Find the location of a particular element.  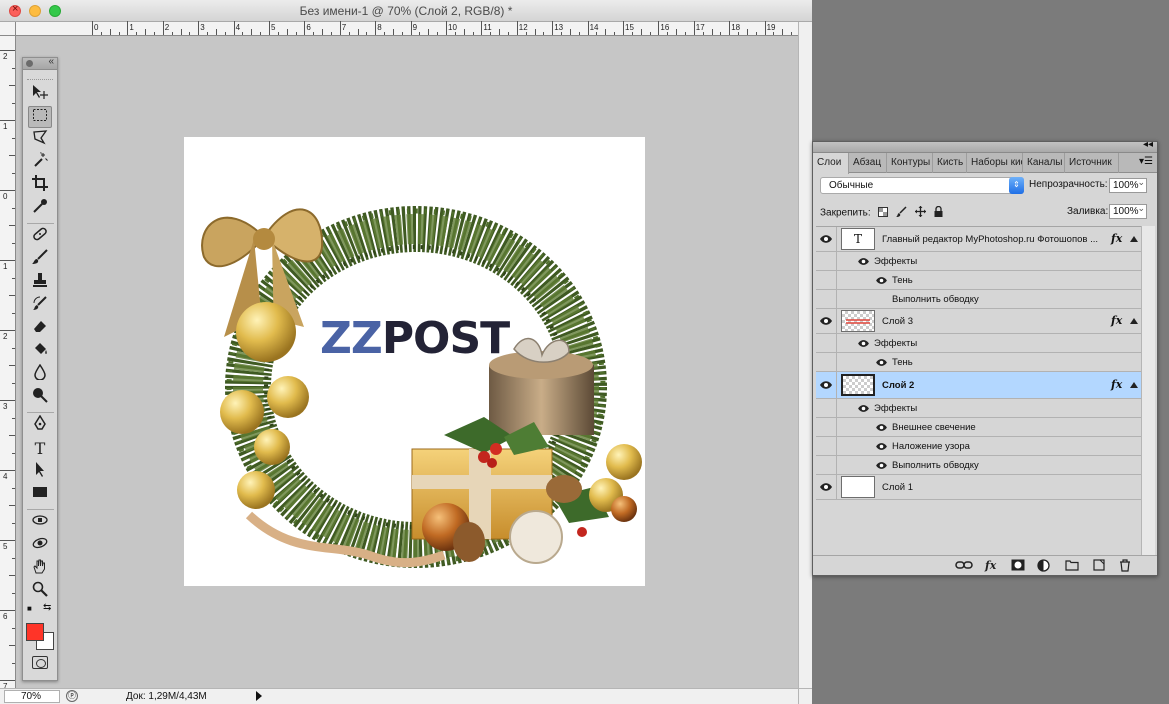

magic-wand-tool-icon is located at coordinates (40, 163).